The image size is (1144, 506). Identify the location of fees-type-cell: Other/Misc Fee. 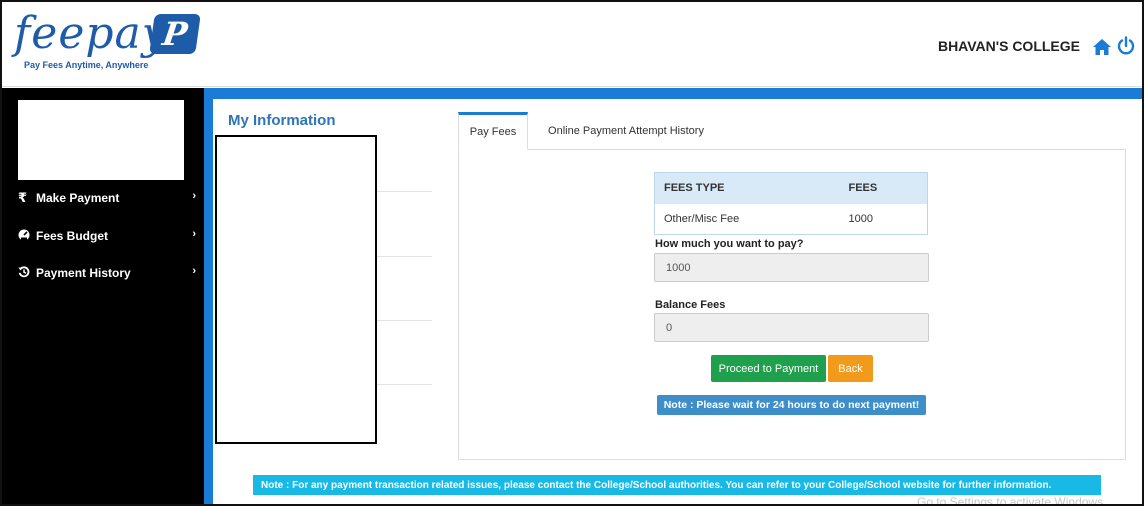
(702, 218).